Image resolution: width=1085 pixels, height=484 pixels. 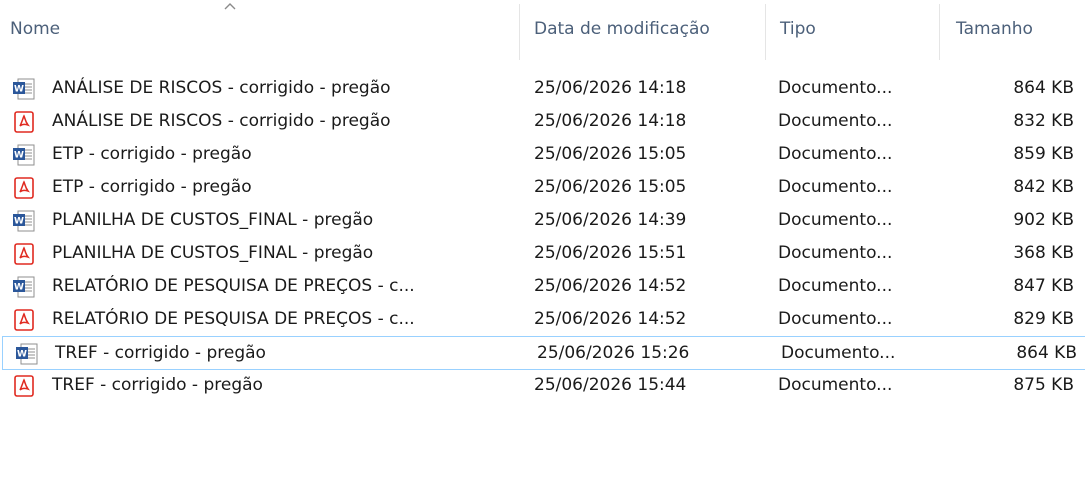 What do you see at coordinates (1043, 154) in the screenshot?
I see `file-size: 859 KB` at bounding box center [1043, 154].